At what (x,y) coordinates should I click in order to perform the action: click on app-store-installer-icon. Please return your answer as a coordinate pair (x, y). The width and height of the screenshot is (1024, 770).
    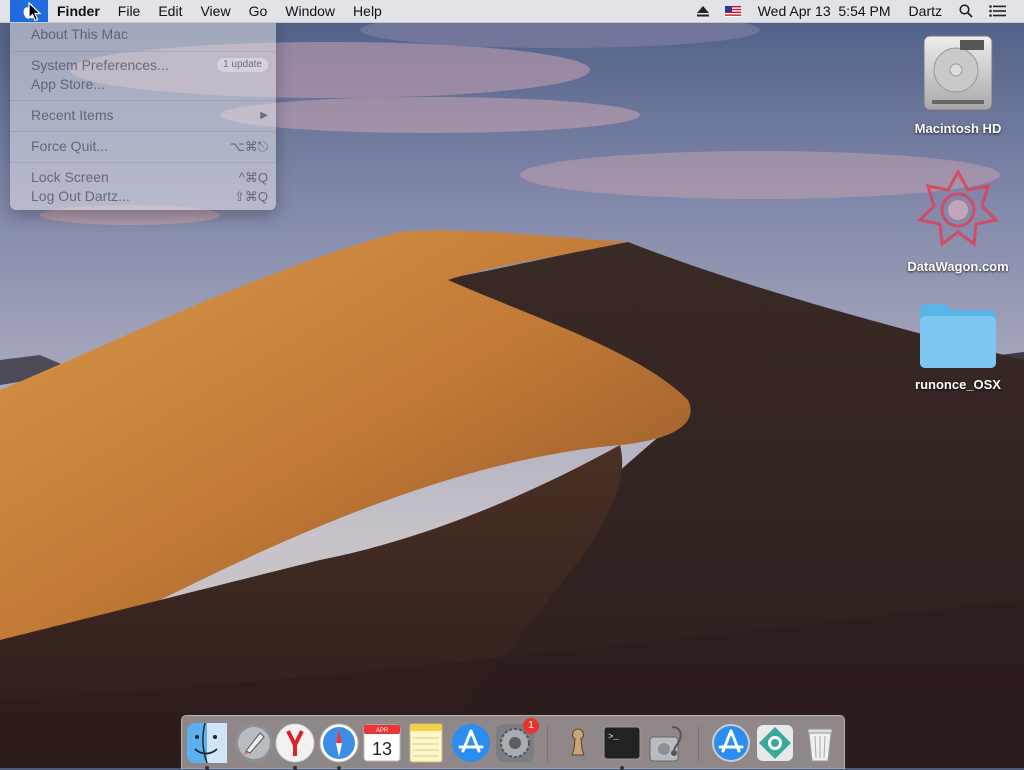
    Looking at the image, I should click on (731, 743).